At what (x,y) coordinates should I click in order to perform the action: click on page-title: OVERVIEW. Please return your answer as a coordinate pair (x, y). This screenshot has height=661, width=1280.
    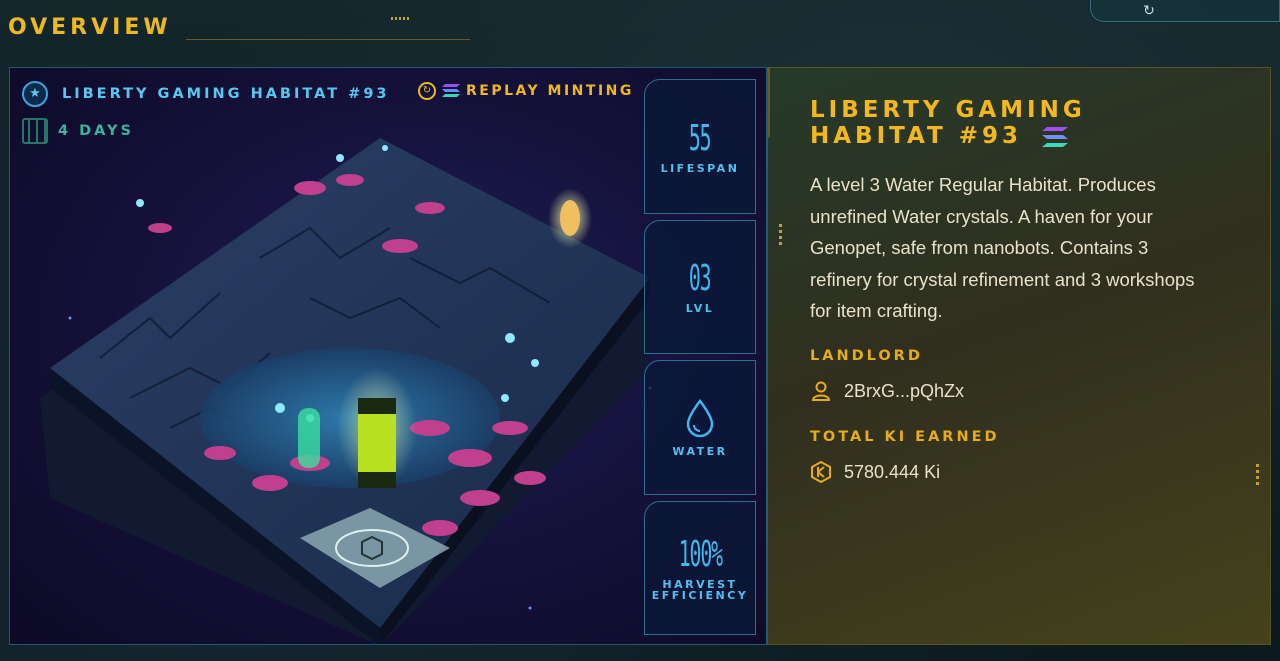
    Looking at the image, I should click on (90, 27).